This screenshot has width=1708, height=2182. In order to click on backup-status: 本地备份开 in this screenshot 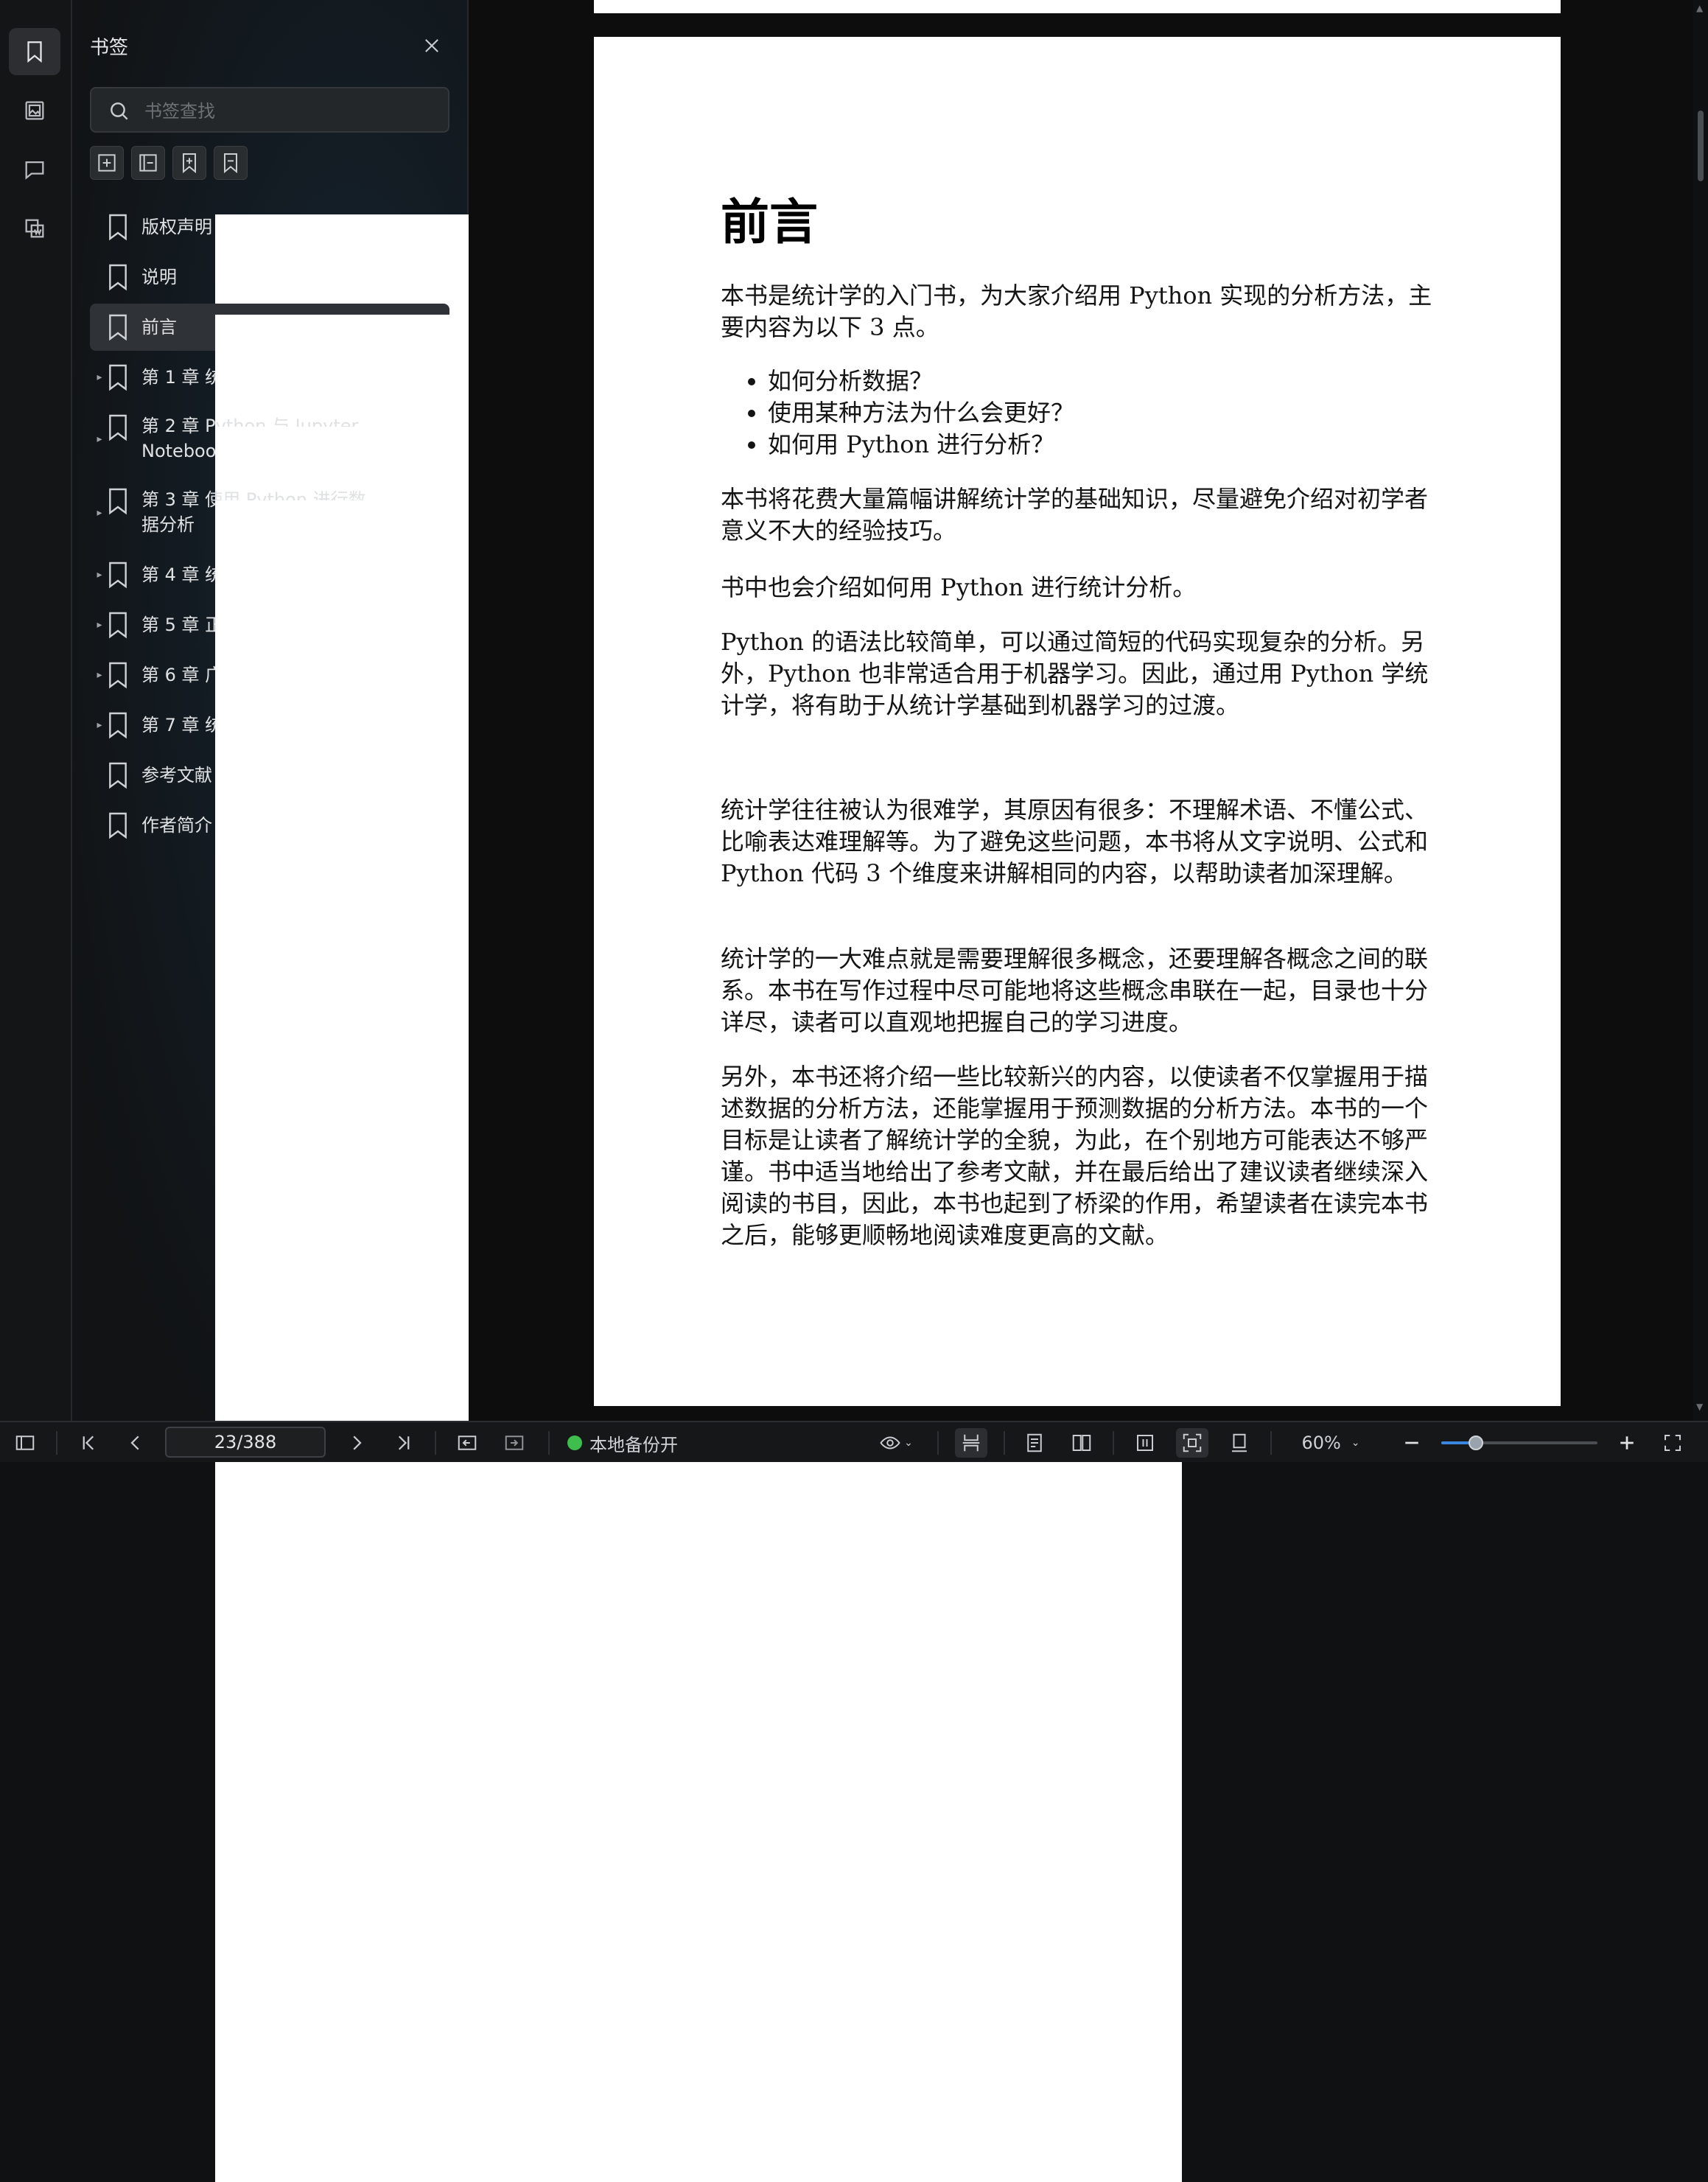, I will do `click(630, 1443)`.